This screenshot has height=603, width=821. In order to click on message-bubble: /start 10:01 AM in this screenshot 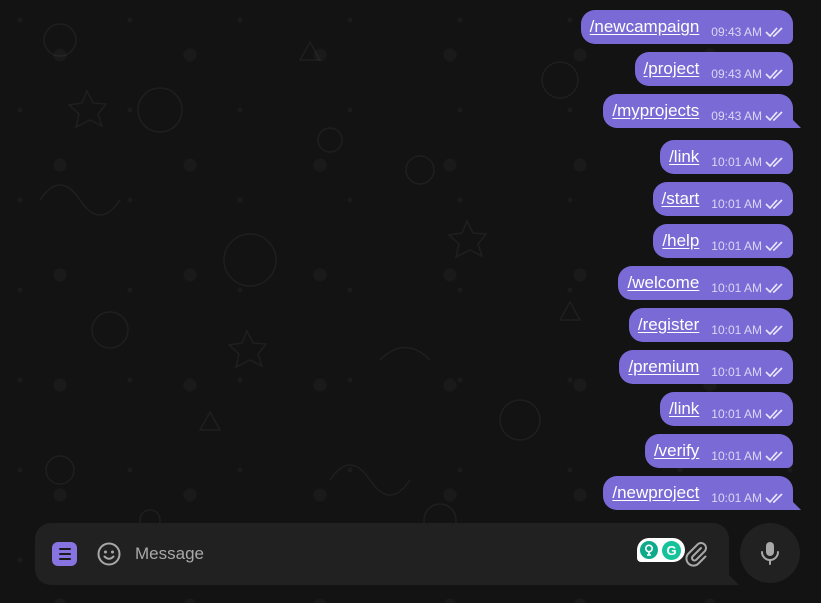, I will do `click(722, 199)`.